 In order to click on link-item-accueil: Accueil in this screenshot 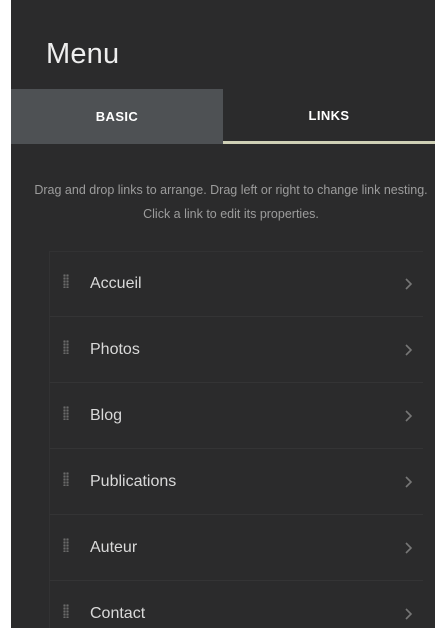, I will do `click(236, 284)`.